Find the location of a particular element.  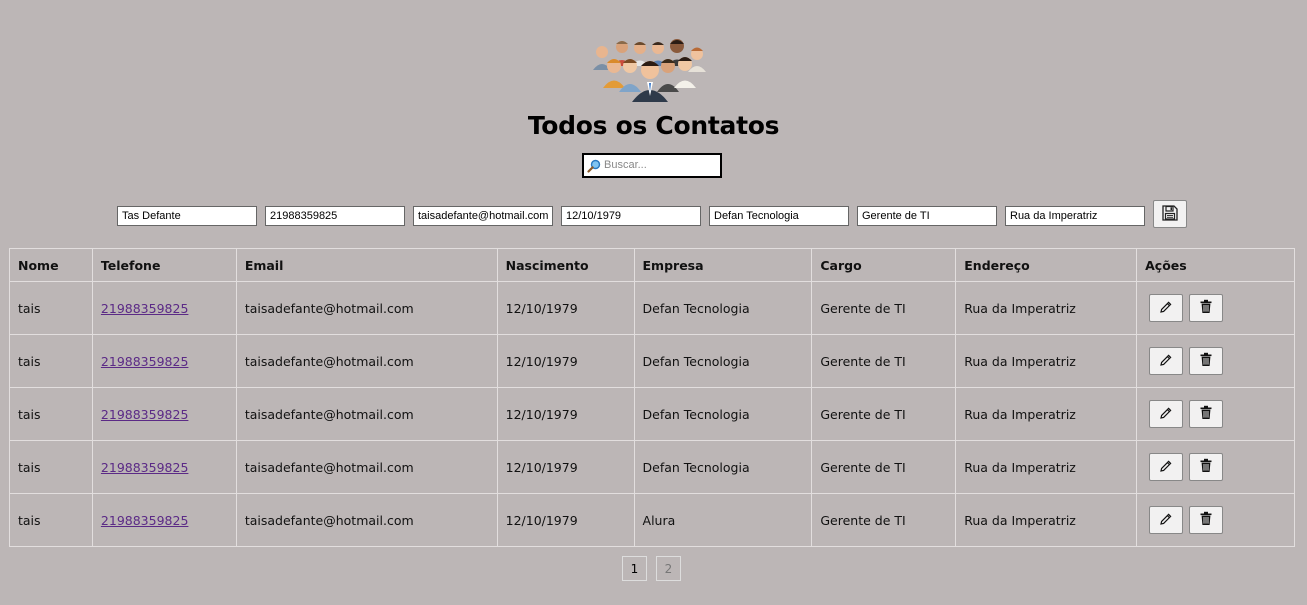

header-nascimento: Nascimento is located at coordinates (565, 265).